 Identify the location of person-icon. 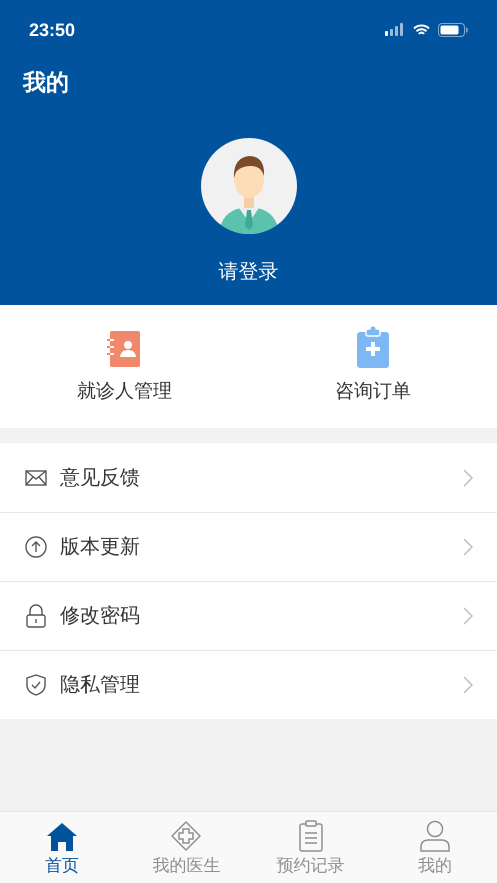
(435, 836).